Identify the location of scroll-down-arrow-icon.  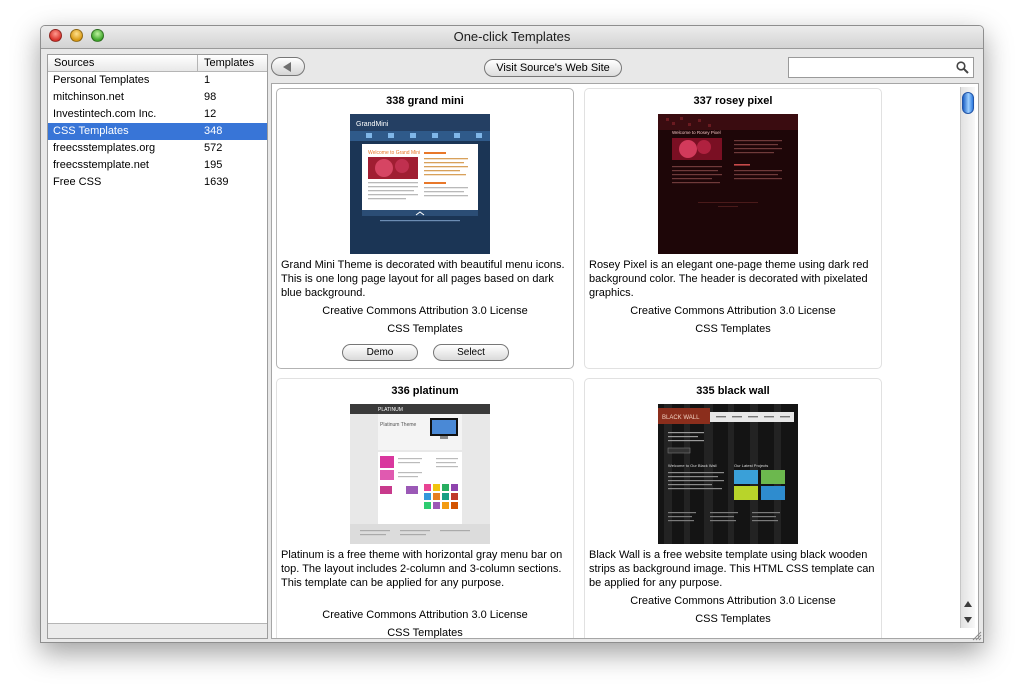
(968, 620).